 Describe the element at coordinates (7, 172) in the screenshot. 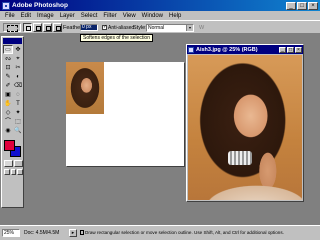

I see `screen-mode-standard-button` at that location.